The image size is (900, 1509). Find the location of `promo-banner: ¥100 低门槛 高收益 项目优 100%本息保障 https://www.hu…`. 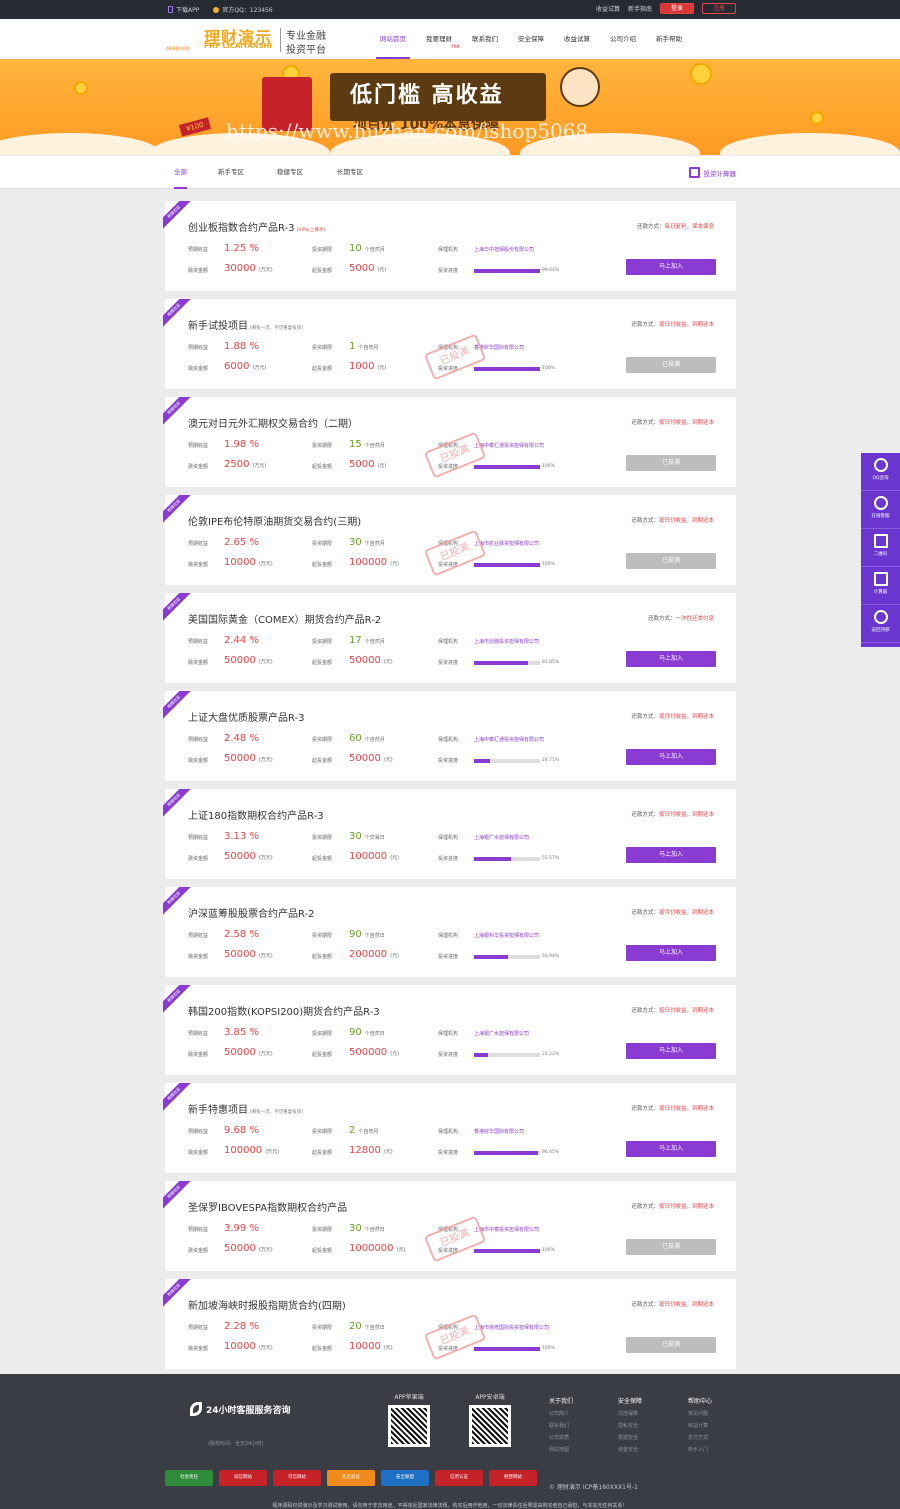

promo-banner: ¥100 低门槛 高收益 项目优 100%本息保障 https://www.hu… is located at coordinates (450, 107).